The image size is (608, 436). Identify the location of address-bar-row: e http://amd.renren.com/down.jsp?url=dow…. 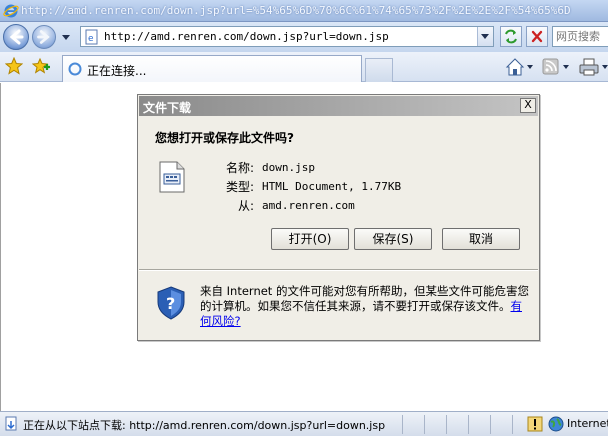
(304, 37).